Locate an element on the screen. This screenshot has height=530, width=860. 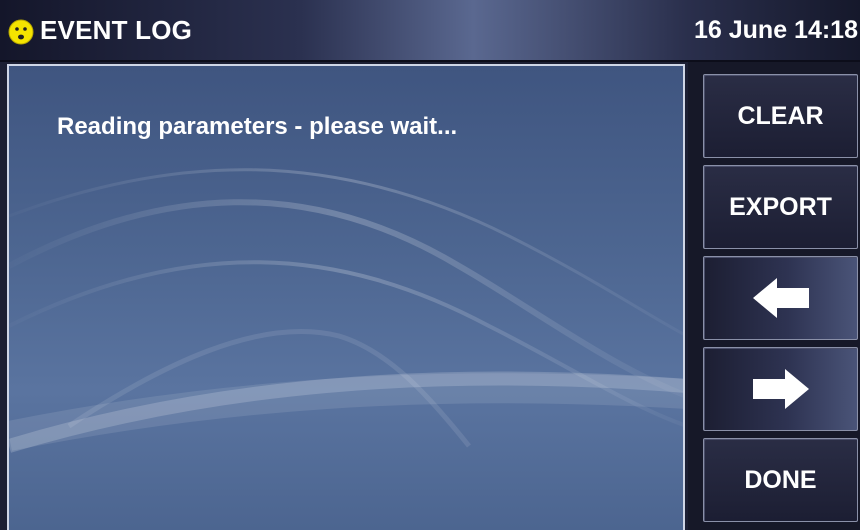
export-button: EXPORT is located at coordinates (780, 207).